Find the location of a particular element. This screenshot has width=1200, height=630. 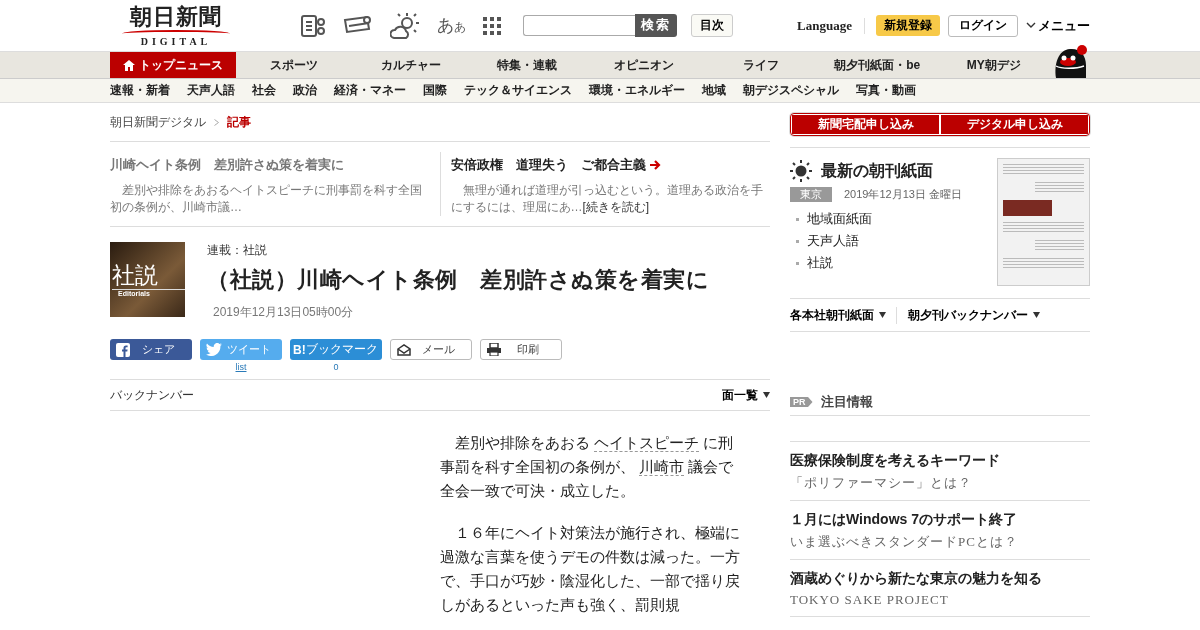

language-link: Language is located at coordinates (831, 25).